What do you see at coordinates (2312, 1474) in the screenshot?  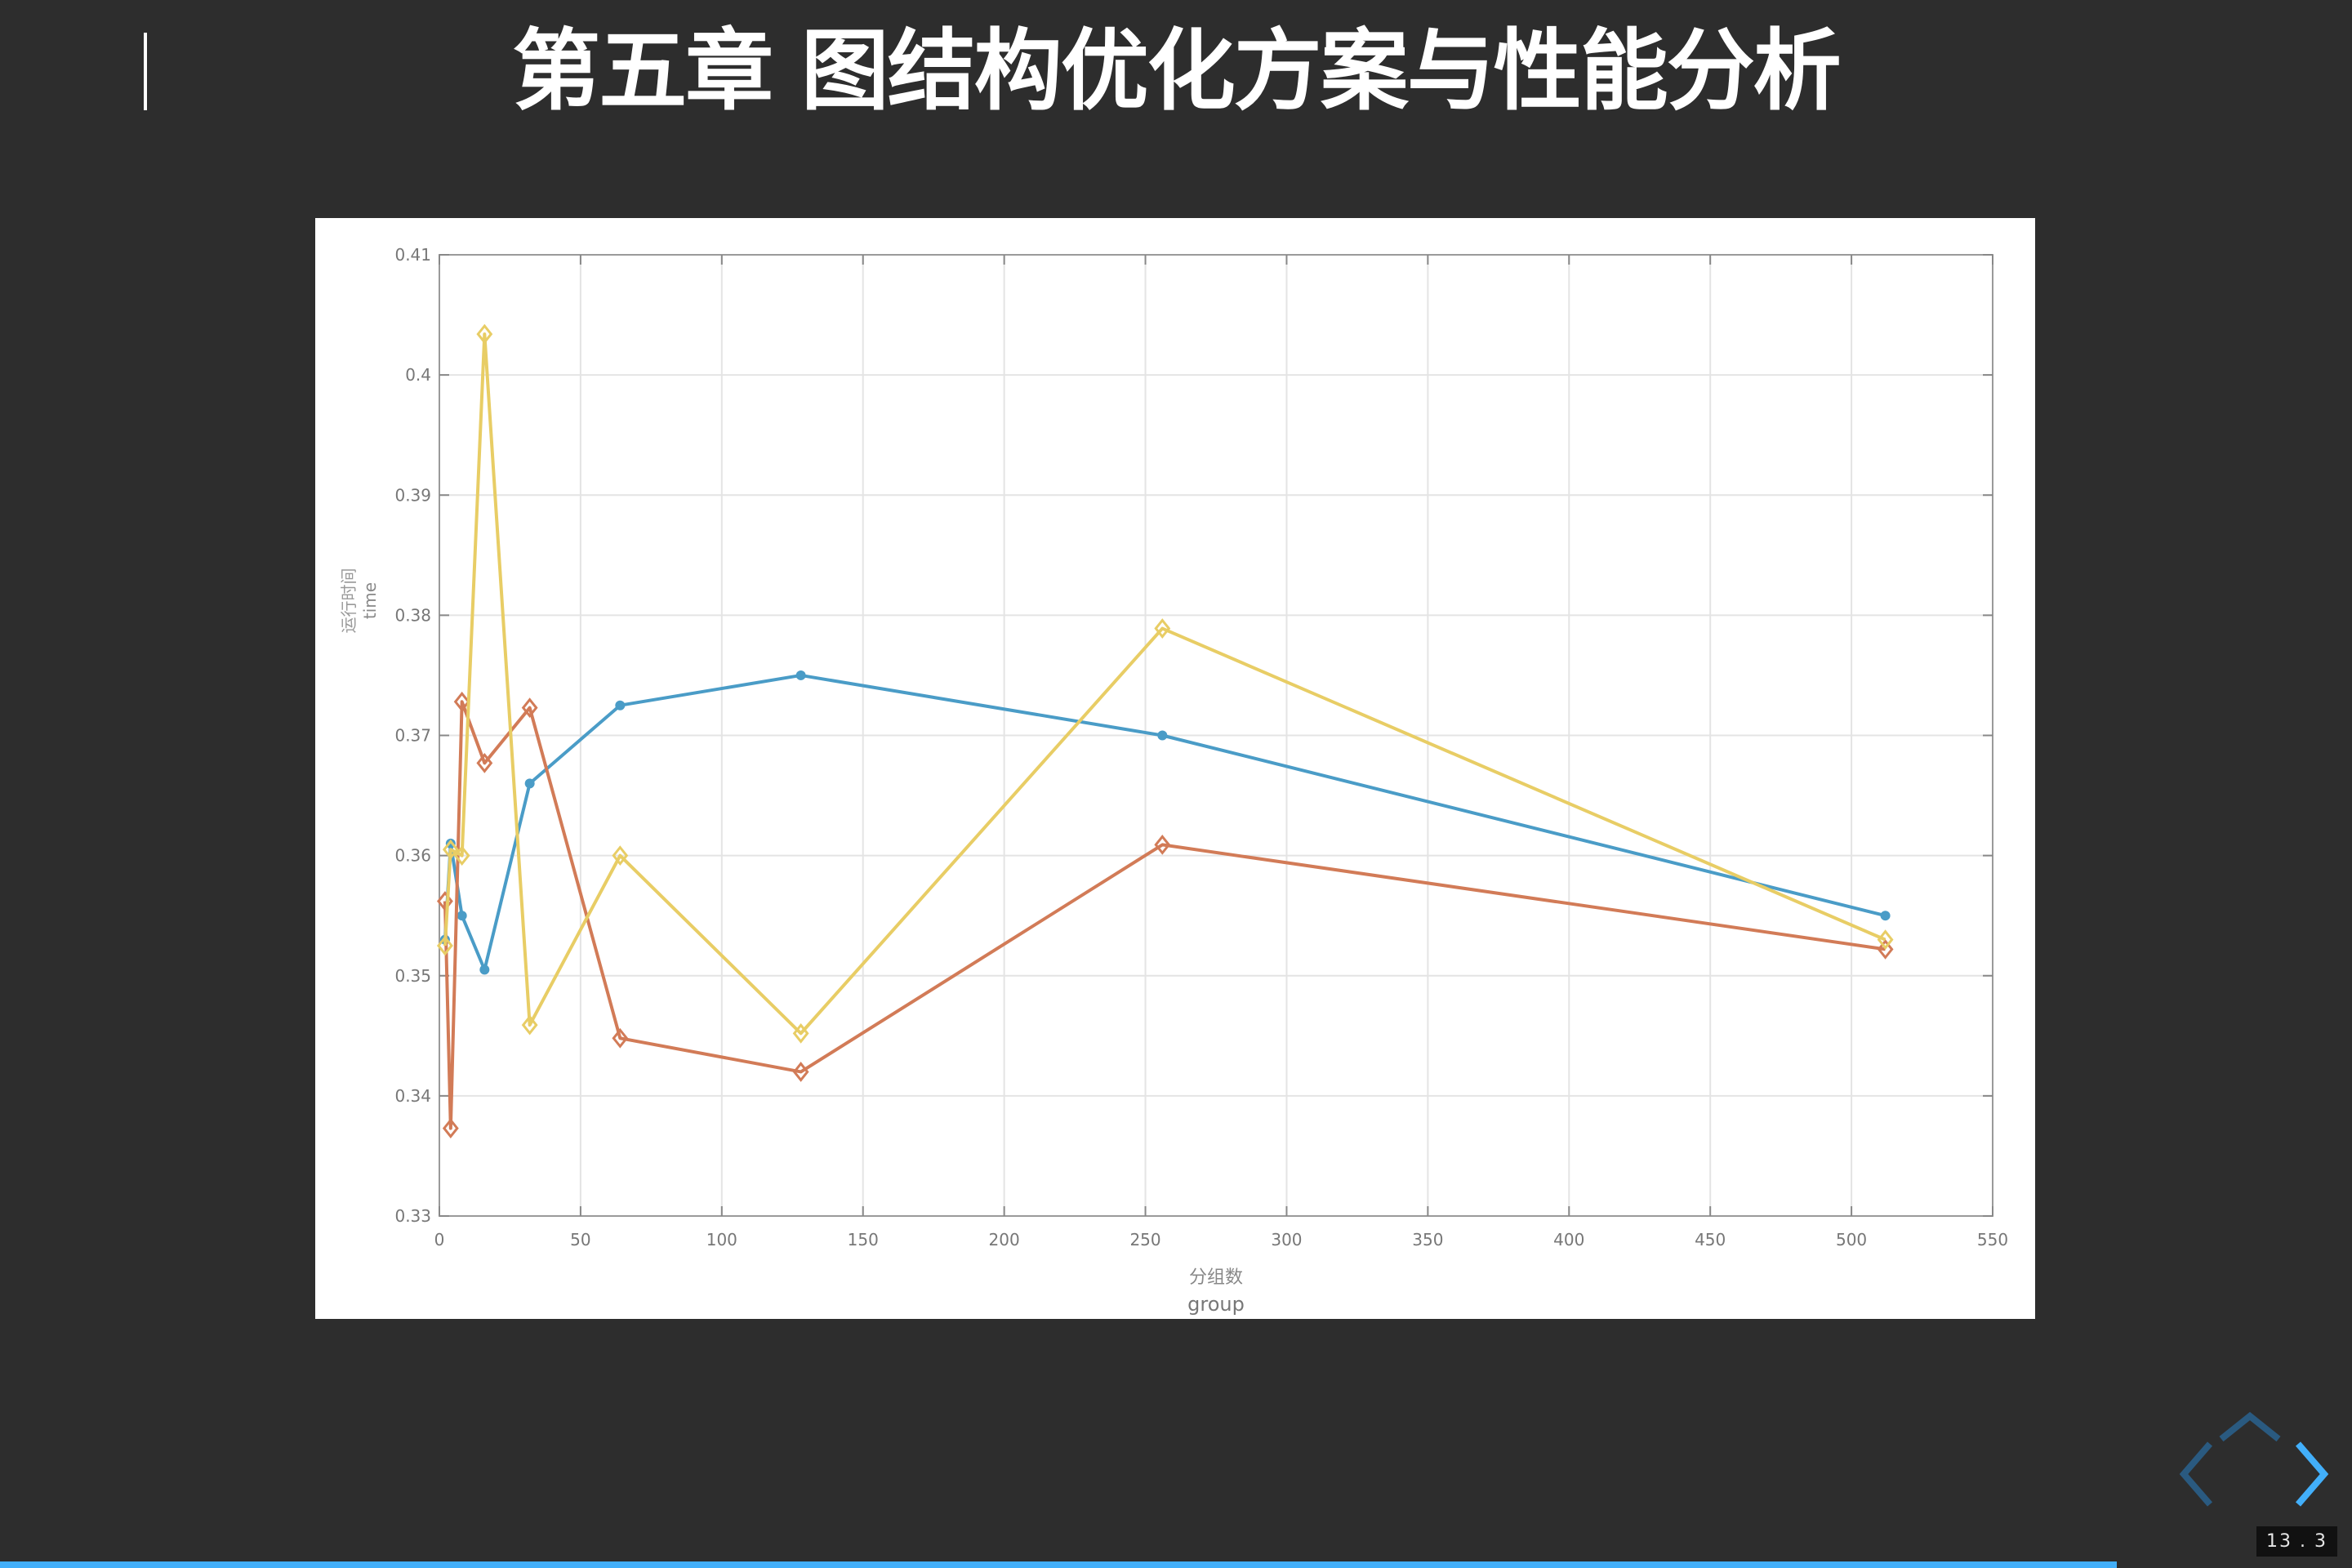 I see `chevron-right-icon` at bounding box center [2312, 1474].